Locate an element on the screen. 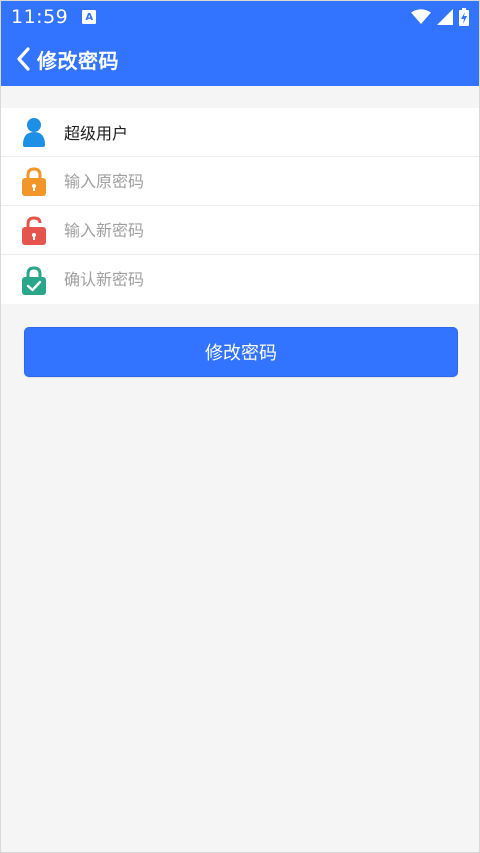  notification-a-icon: A is located at coordinates (89, 17).